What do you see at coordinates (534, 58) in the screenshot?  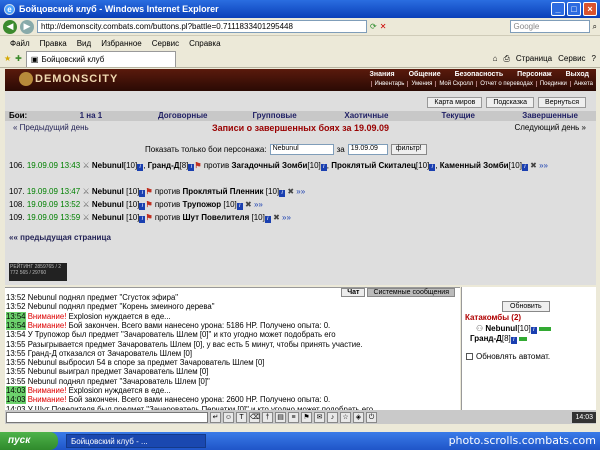 I see `page-menu: Страница` at bounding box center [534, 58].